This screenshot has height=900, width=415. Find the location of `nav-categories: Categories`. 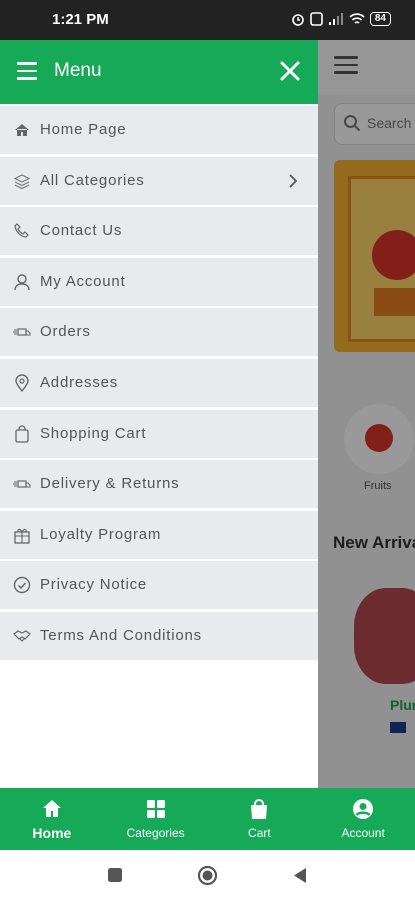

nav-categories: Categories is located at coordinates (156, 819).